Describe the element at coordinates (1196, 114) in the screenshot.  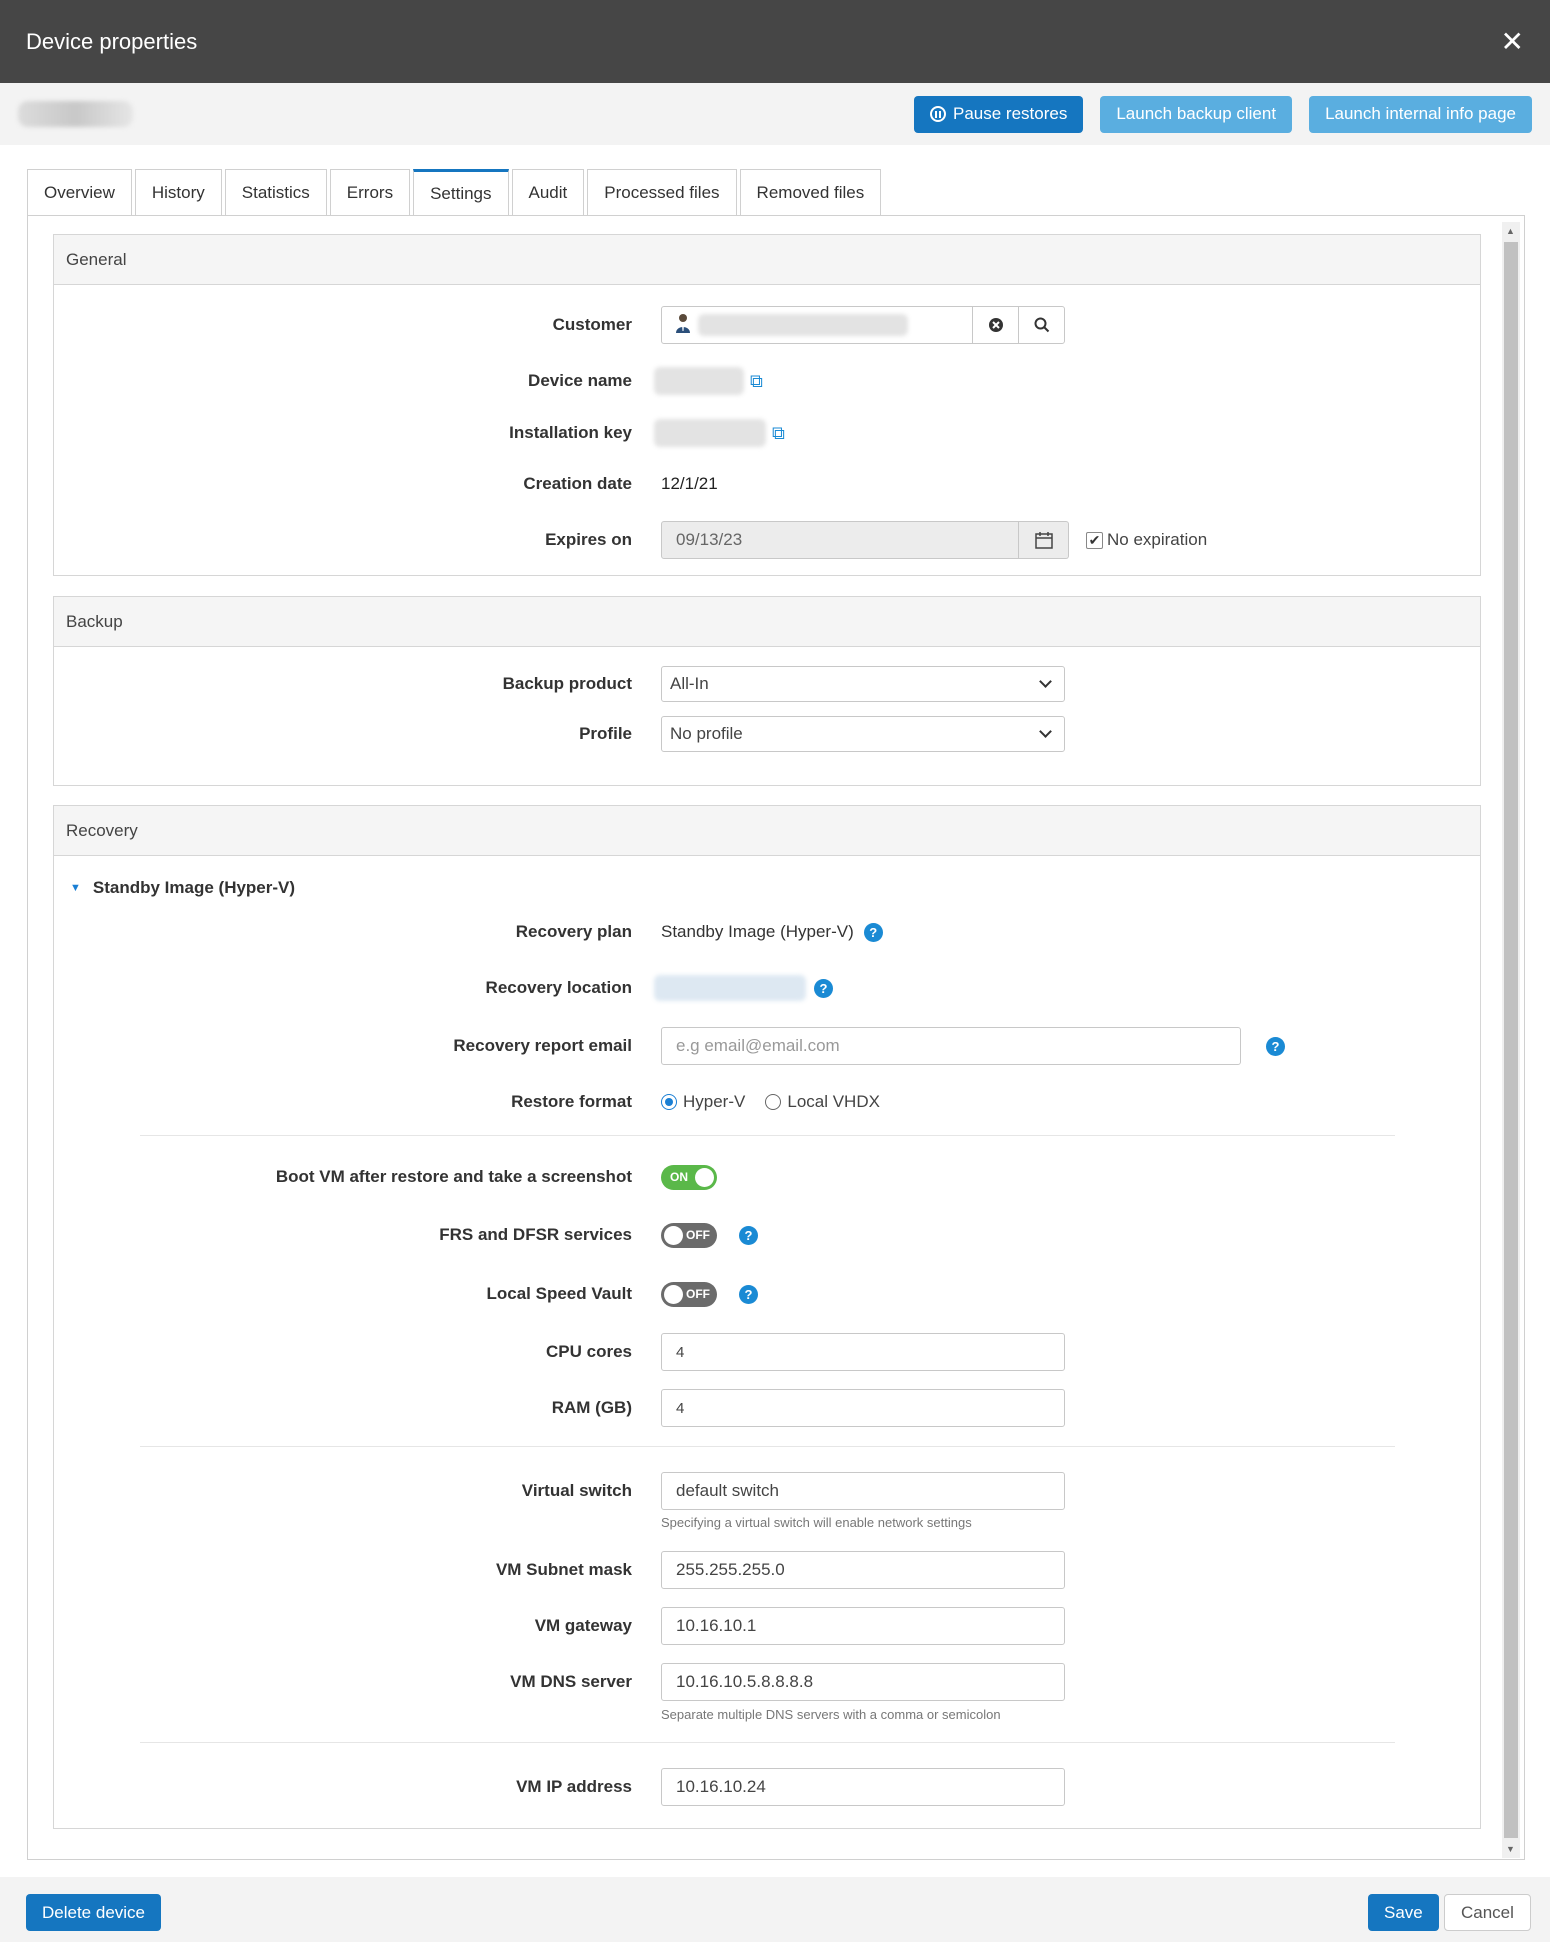
I see `launch-backup-client-button: Launch backup client` at that location.